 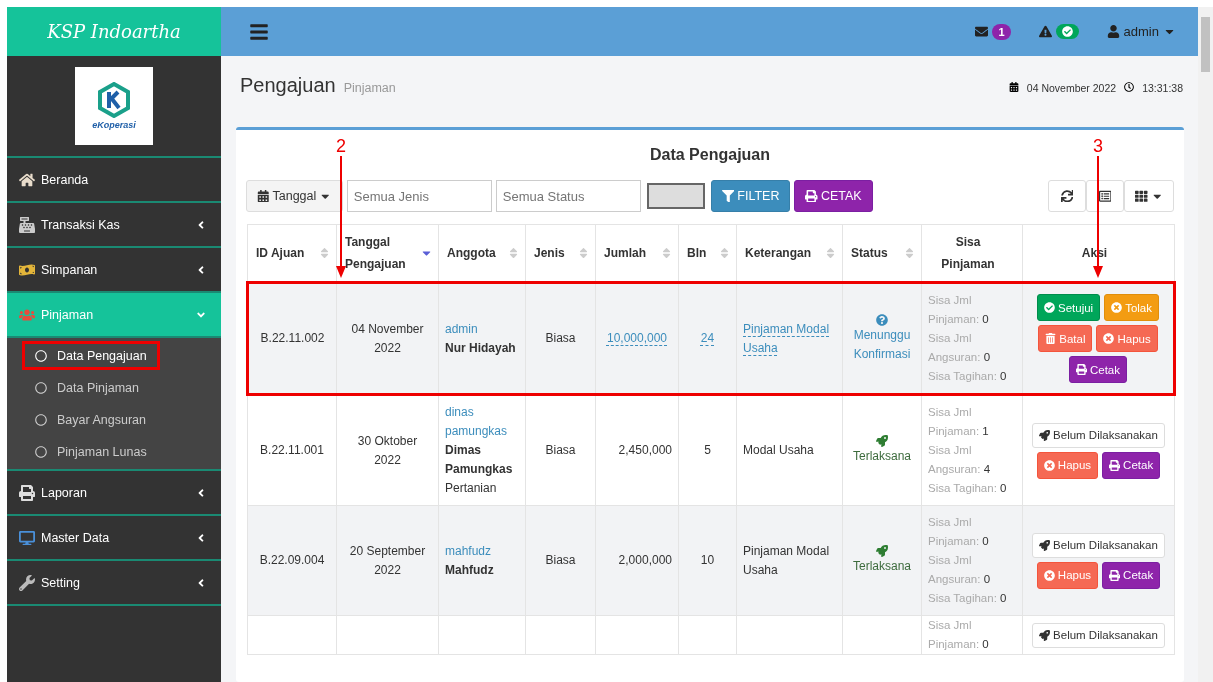 I want to click on member-group: Pertanian, so click(x=482, y=488).